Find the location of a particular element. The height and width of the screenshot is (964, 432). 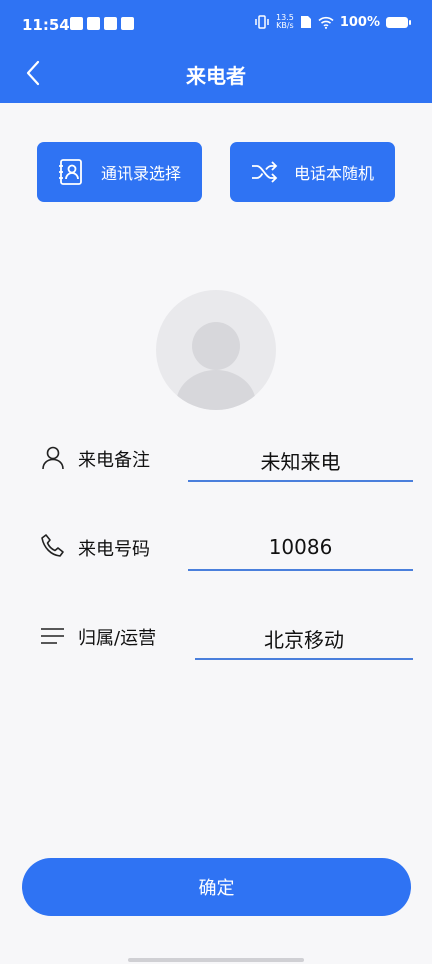

mail-icon is located at coordinates (110, 23).